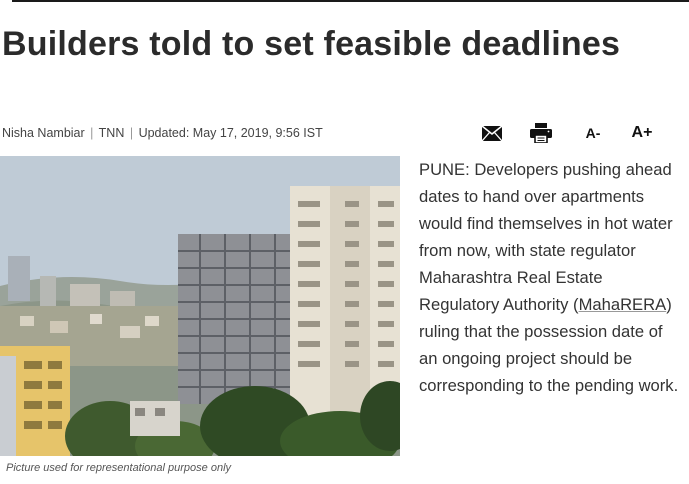 The width and height of the screenshot is (689, 484). I want to click on source-name: TNN, so click(111, 133).